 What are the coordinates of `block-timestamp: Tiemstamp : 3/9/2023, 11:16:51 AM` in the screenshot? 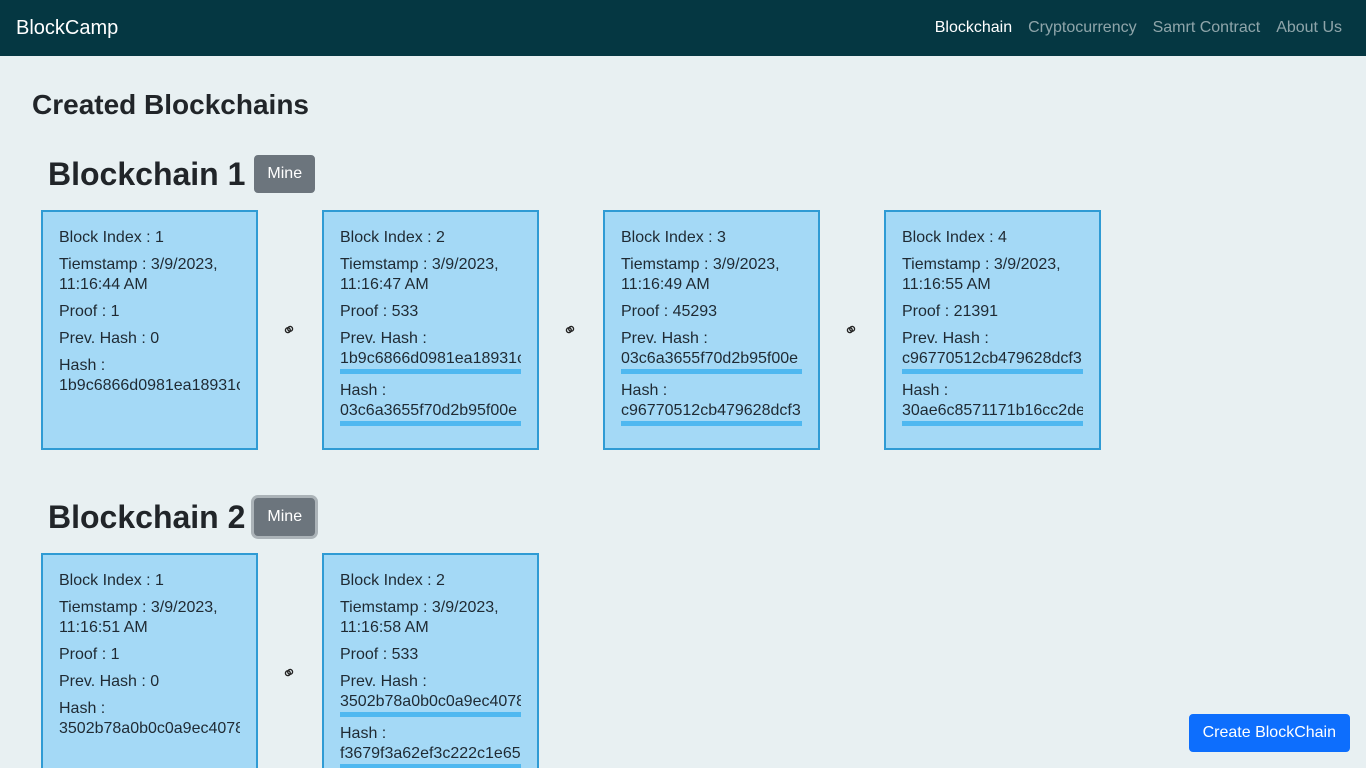 It's located at (138, 617).